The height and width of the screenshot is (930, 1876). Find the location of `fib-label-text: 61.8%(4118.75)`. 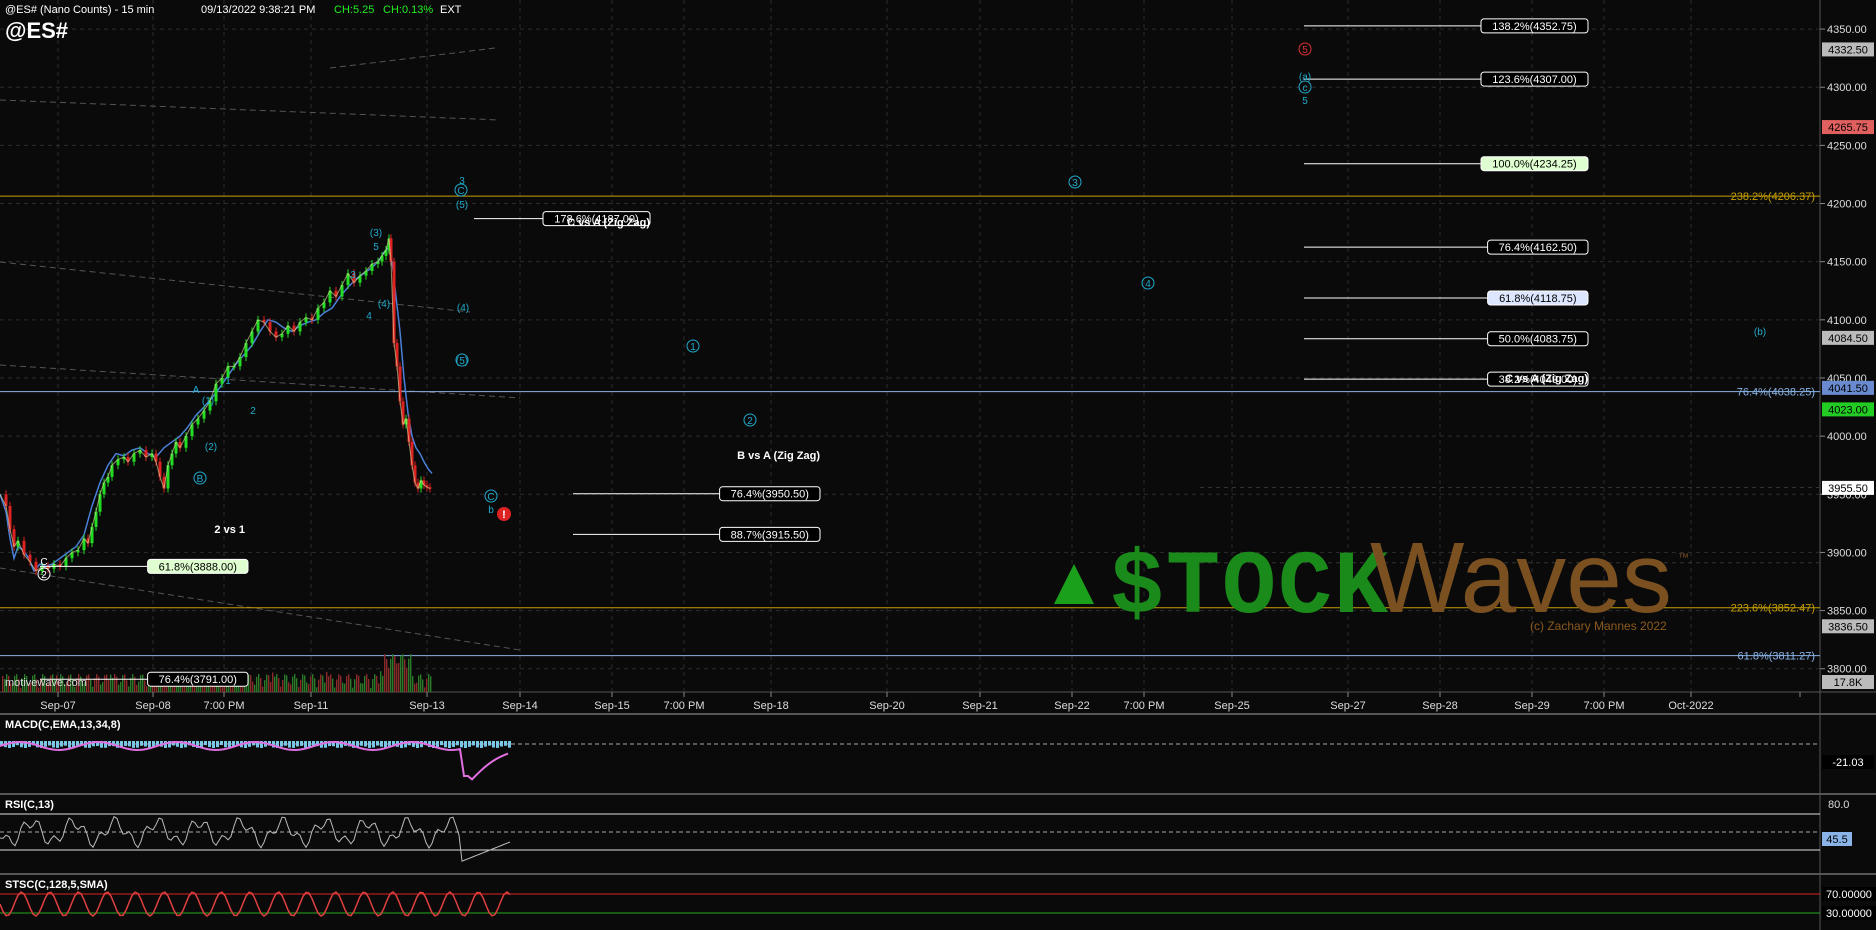

fib-label-text: 61.8%(4118.75) is located at coordinates (1537, 299).